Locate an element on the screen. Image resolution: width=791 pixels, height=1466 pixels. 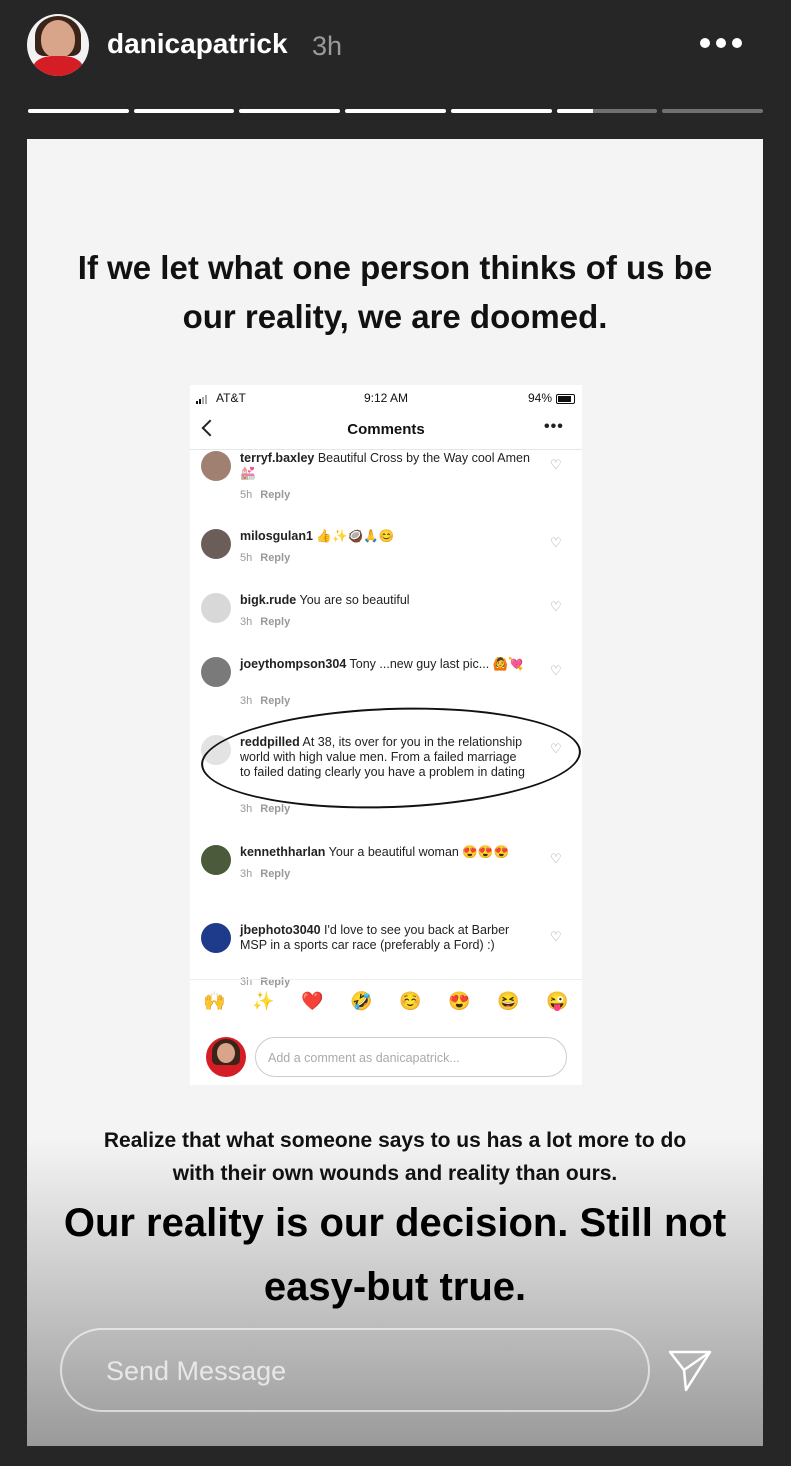
status-clock: 9:12 AM is located at coordinates (386, 398).